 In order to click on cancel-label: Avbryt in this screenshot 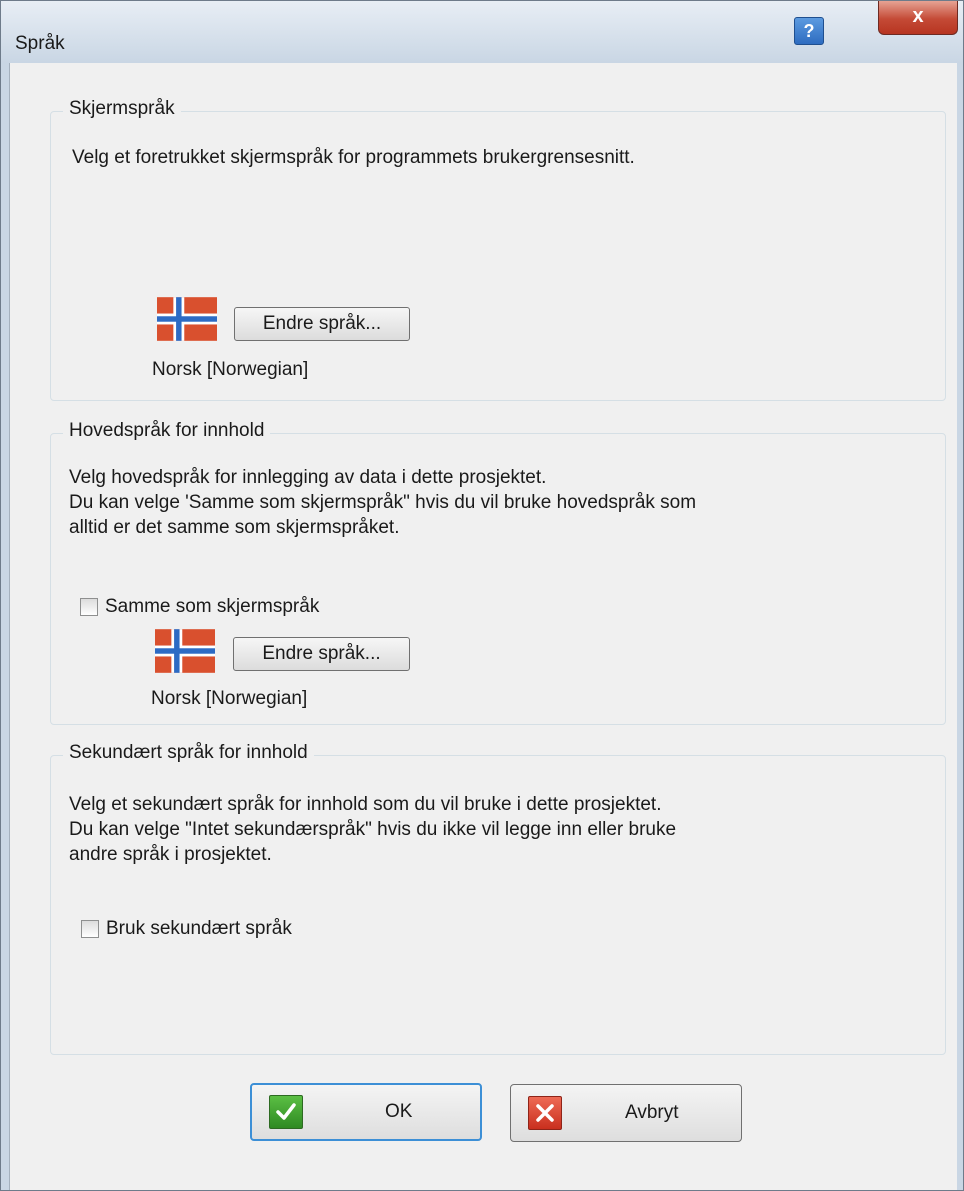, I will do `click(652, 1112)`.